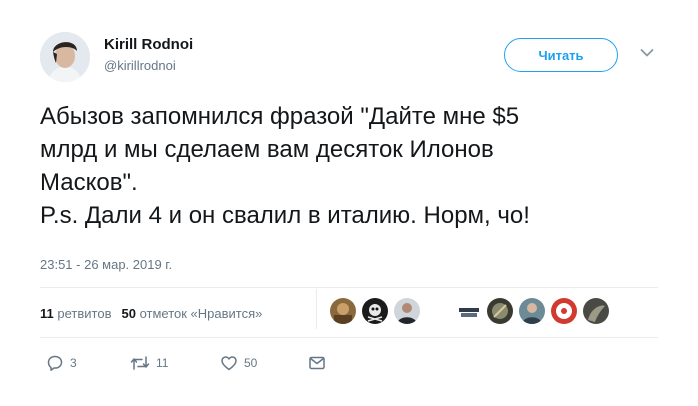  I want to click on retweet-button: 11, so click(149, 363).